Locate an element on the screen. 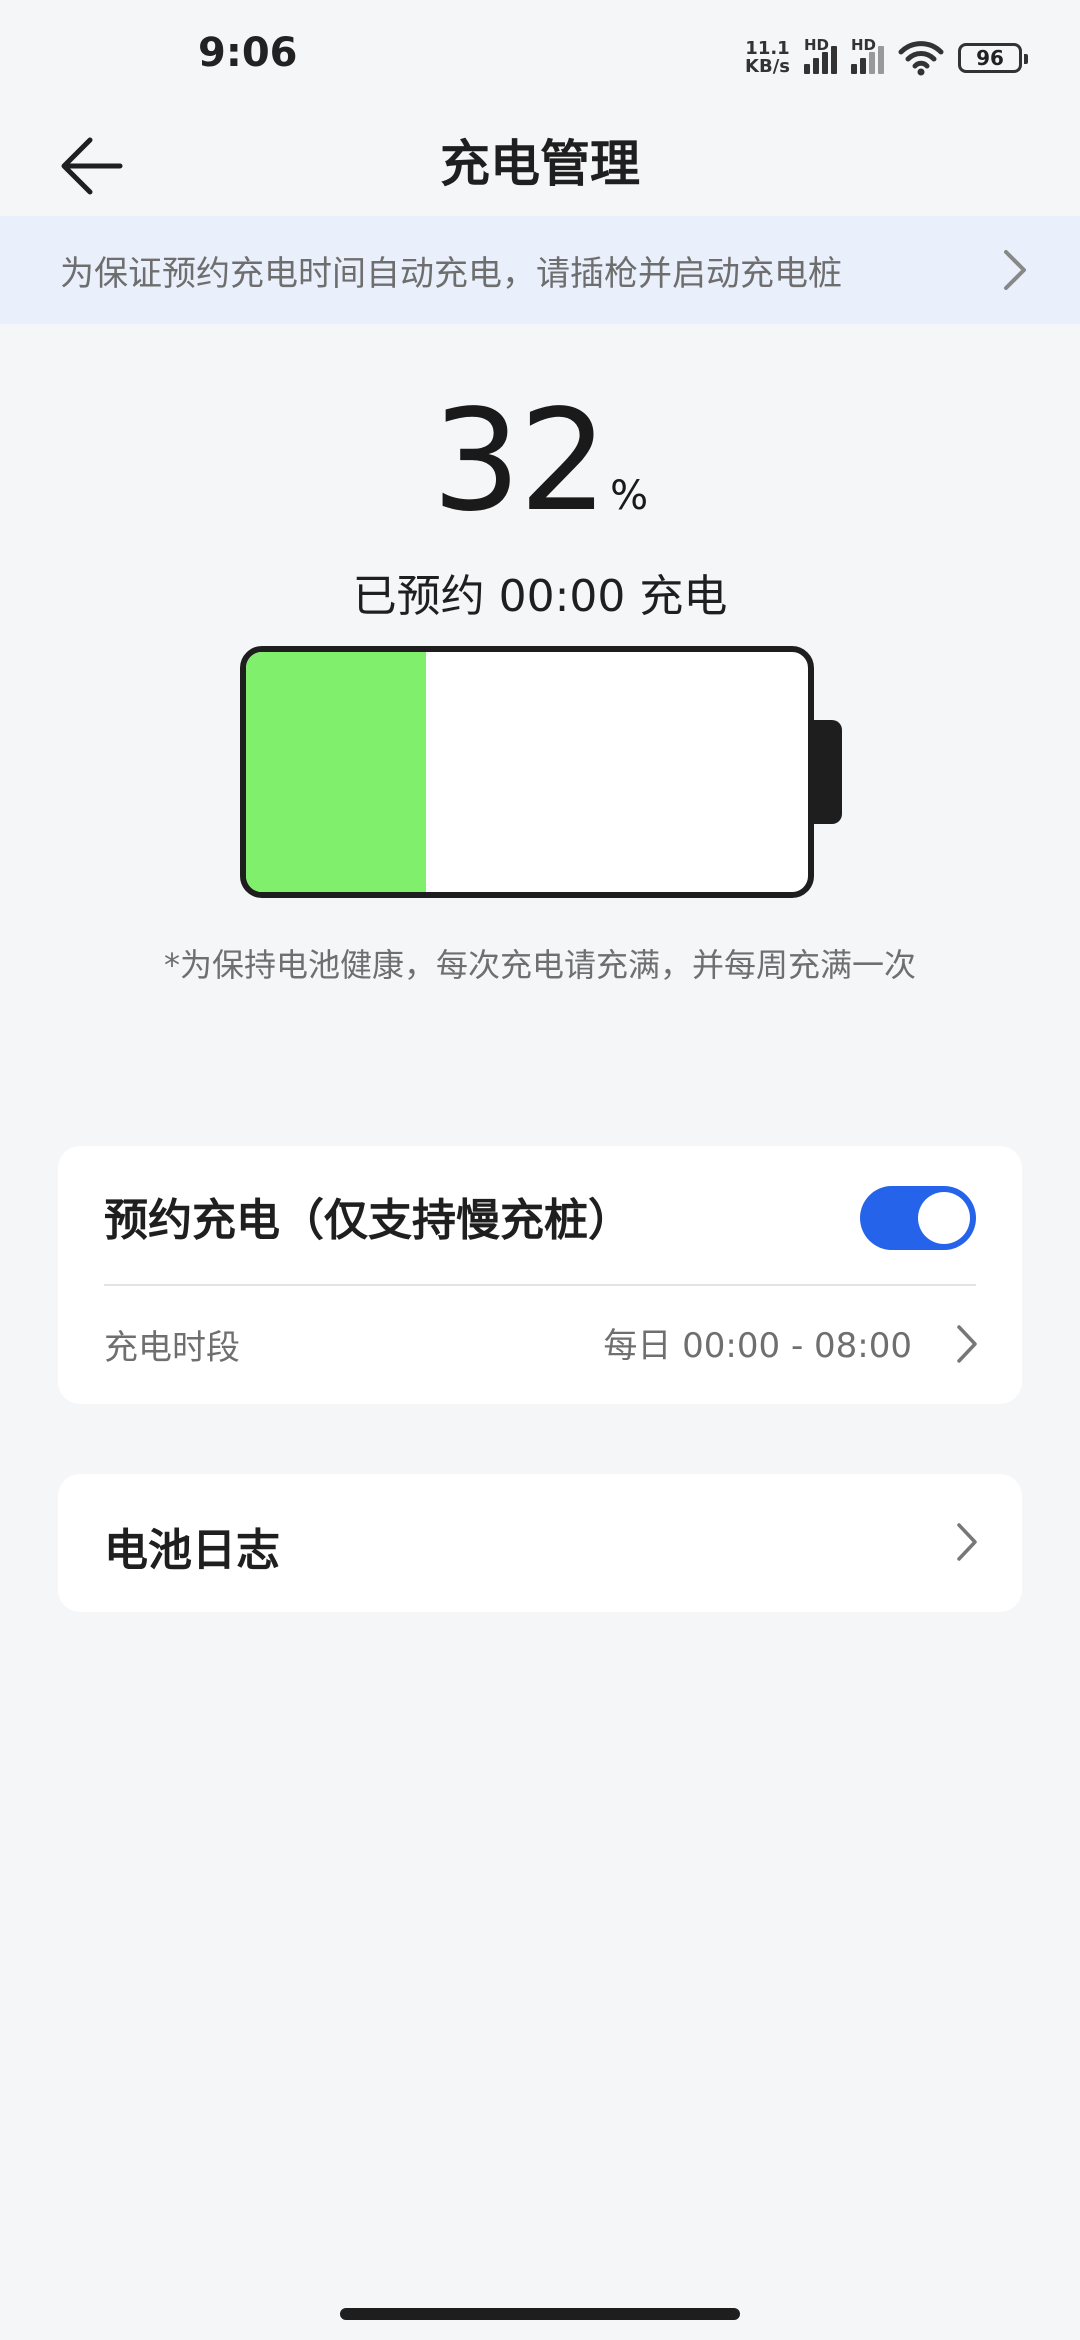 This screenshot has width=1080, height=2340. battery-terminal is located at coordinates (828, 772).